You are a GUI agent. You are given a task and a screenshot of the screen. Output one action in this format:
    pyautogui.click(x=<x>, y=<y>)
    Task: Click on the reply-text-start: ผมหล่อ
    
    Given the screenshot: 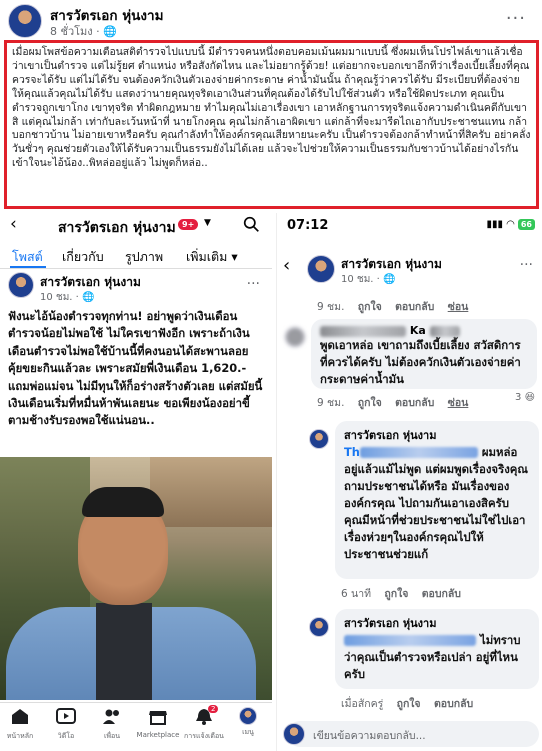 What is the action you would take?
    pyautogui.click(x=499, y=452)
    